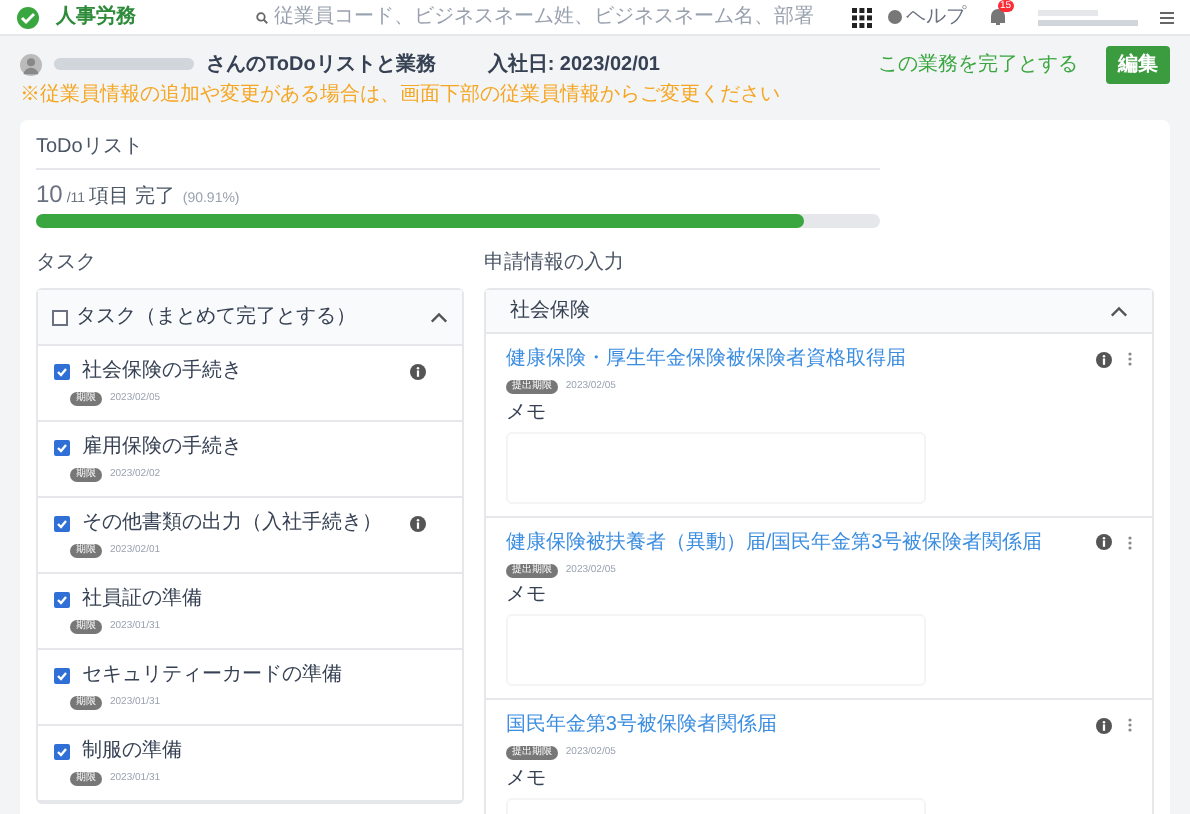 This screenshot has height=814, width=1190. I want to click on page-title: さんのToDoリストと業務, so click(321, 65).